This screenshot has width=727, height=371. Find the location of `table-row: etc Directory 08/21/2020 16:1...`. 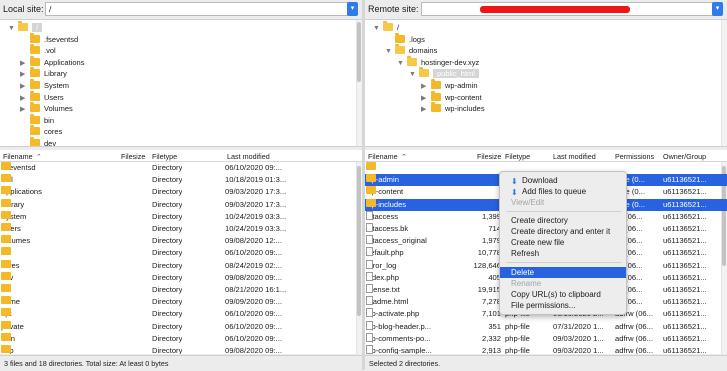

table-row: etc Directory 08/21/2020 16:1... is located at coordinates (181, 290).